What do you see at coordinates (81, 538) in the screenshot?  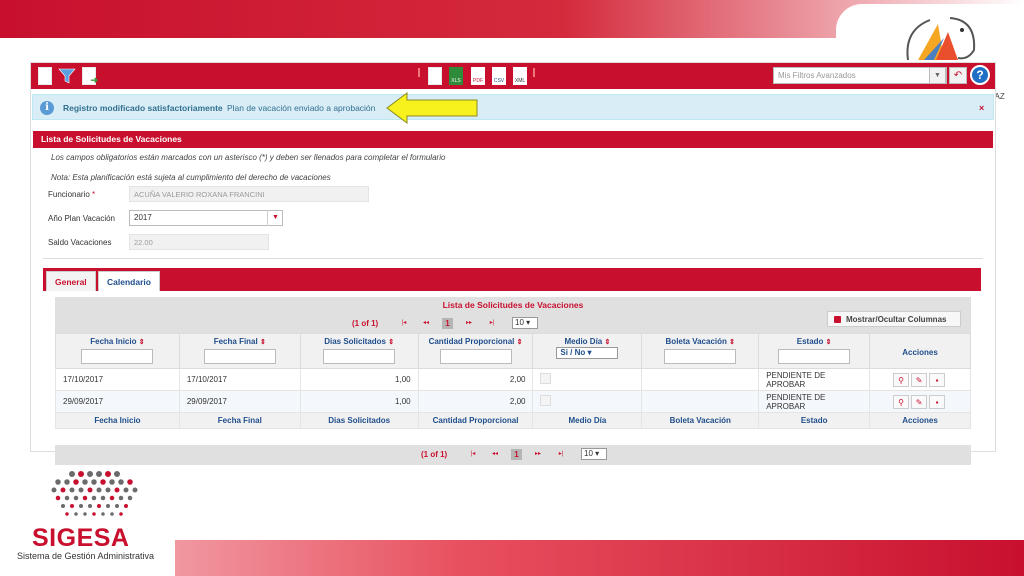 I see `brand-name: SIGESA` at bounding box center [81, 538].